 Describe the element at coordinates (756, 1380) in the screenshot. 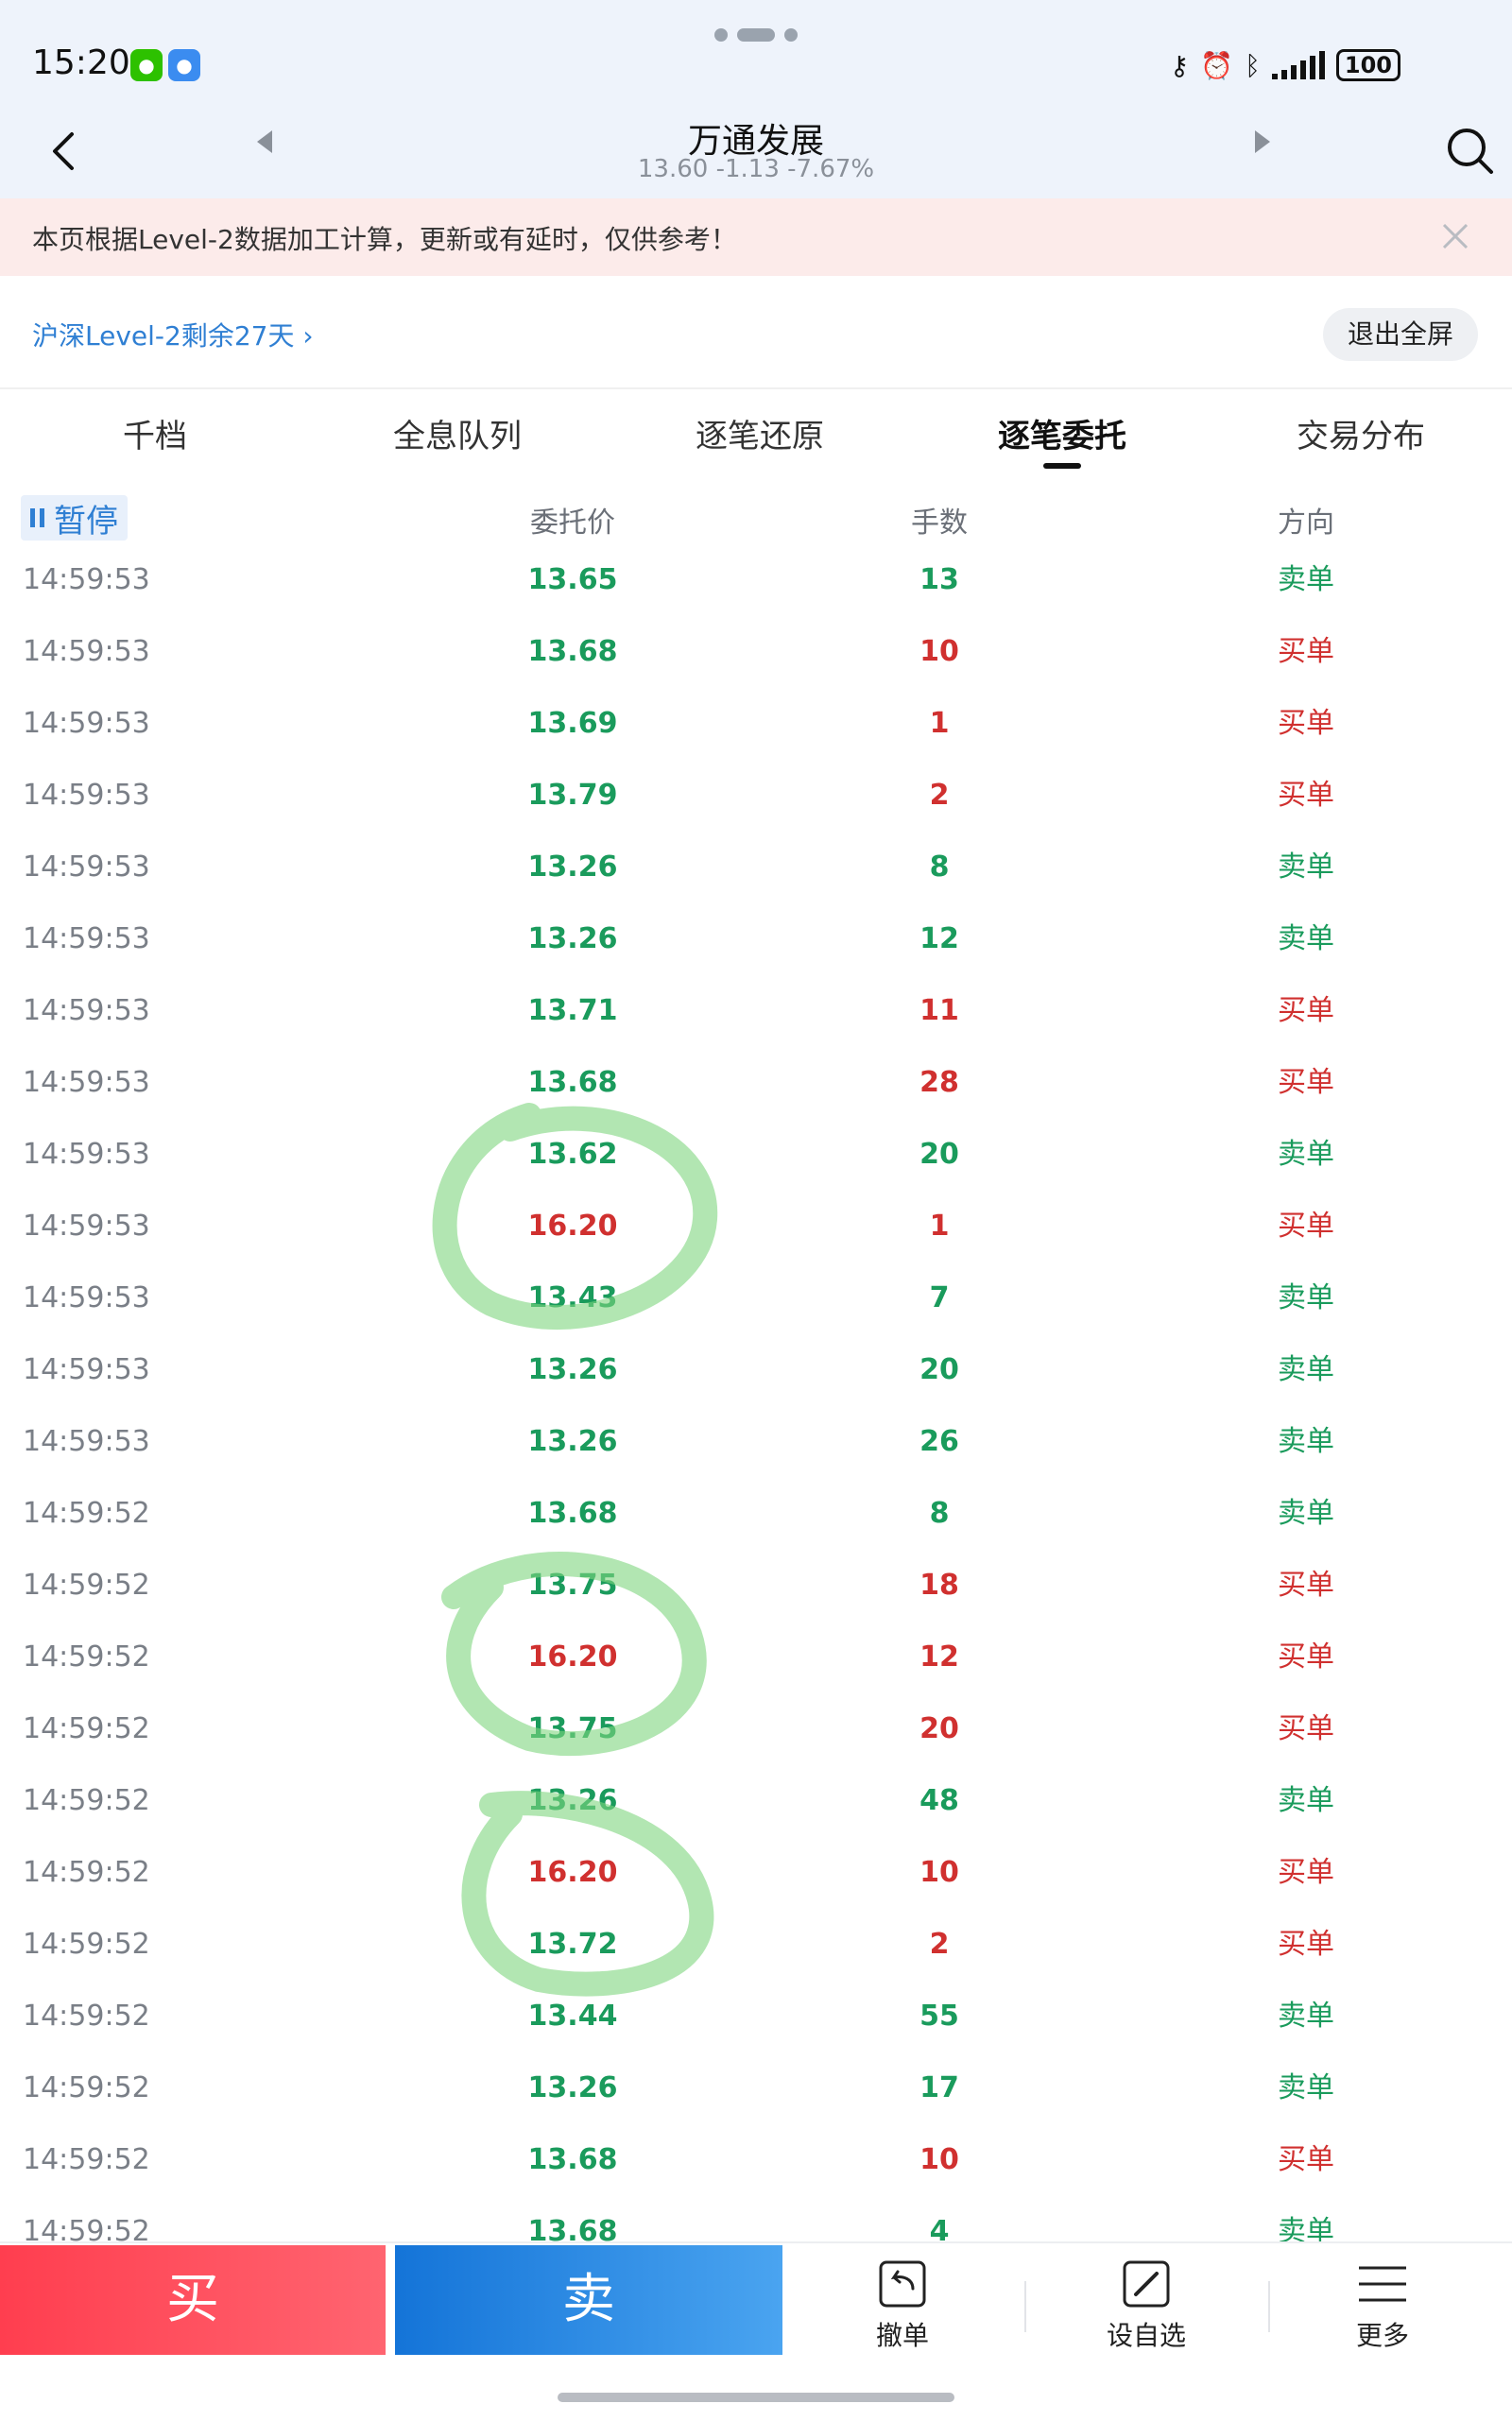

I see `table-row: 14:59:53 13.26 20 卖单` at that location.